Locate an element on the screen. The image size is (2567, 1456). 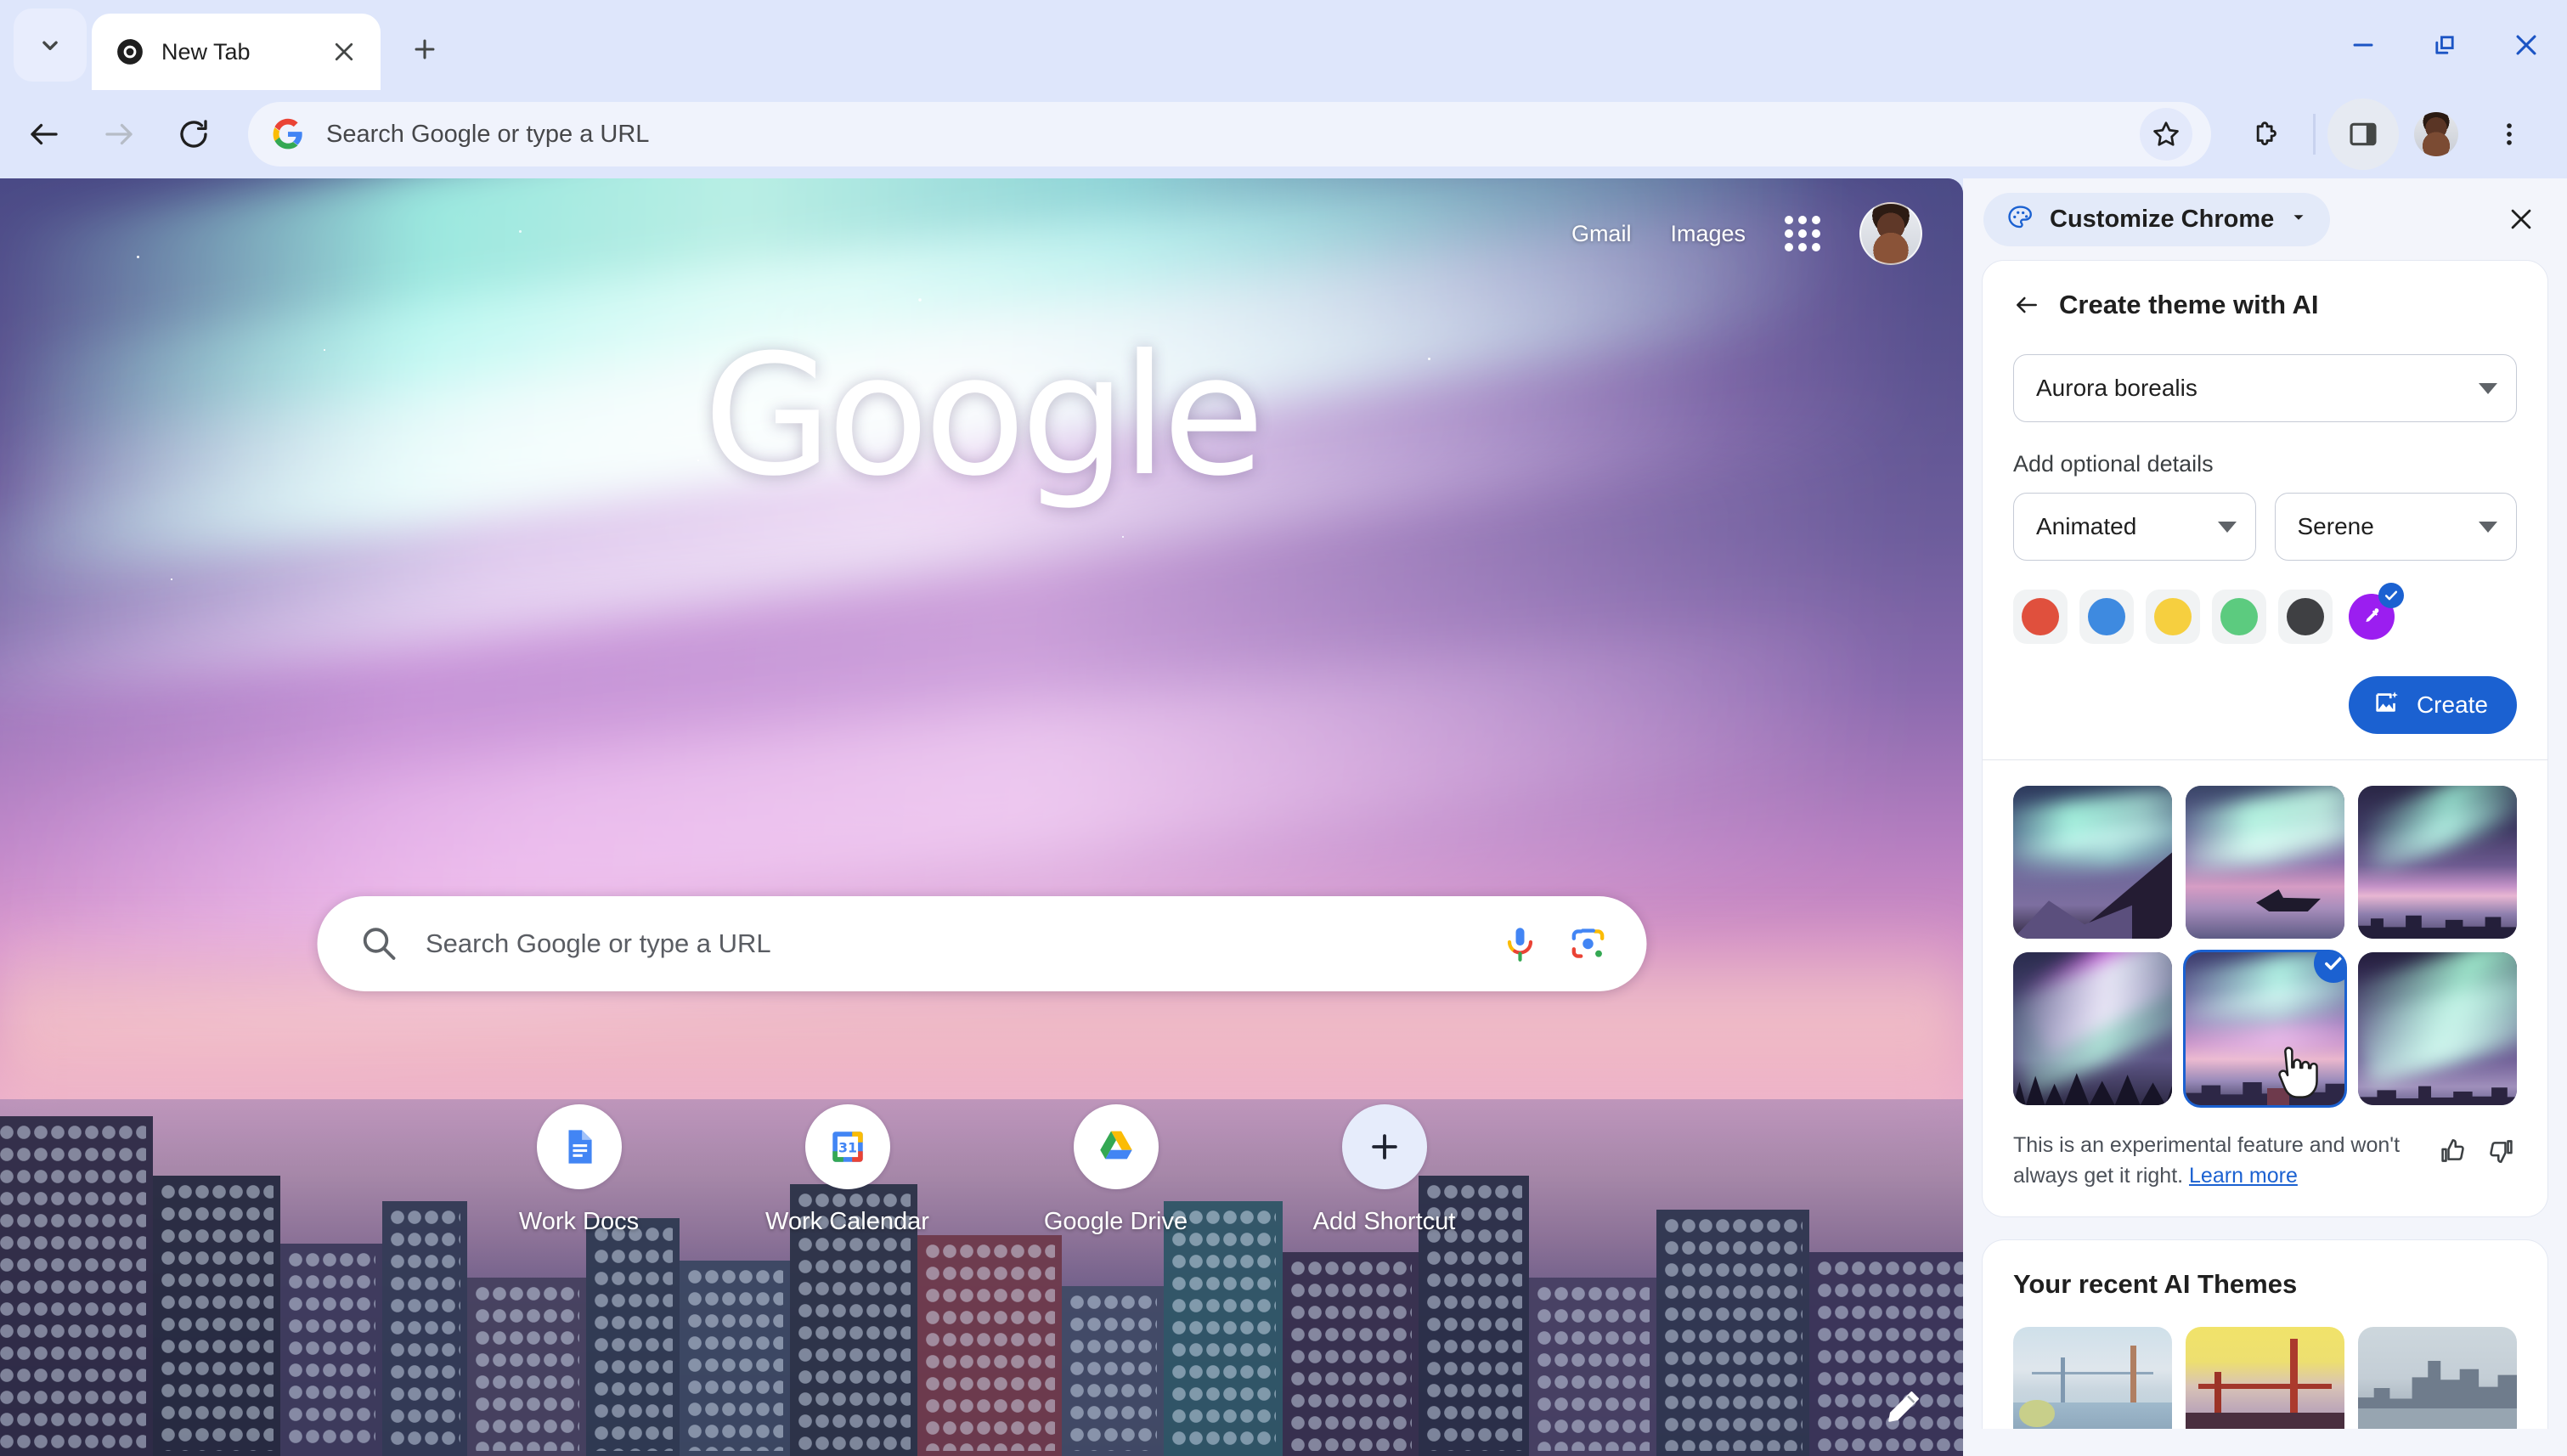
back-arrow-icon is located at coordinates (2027, 305).